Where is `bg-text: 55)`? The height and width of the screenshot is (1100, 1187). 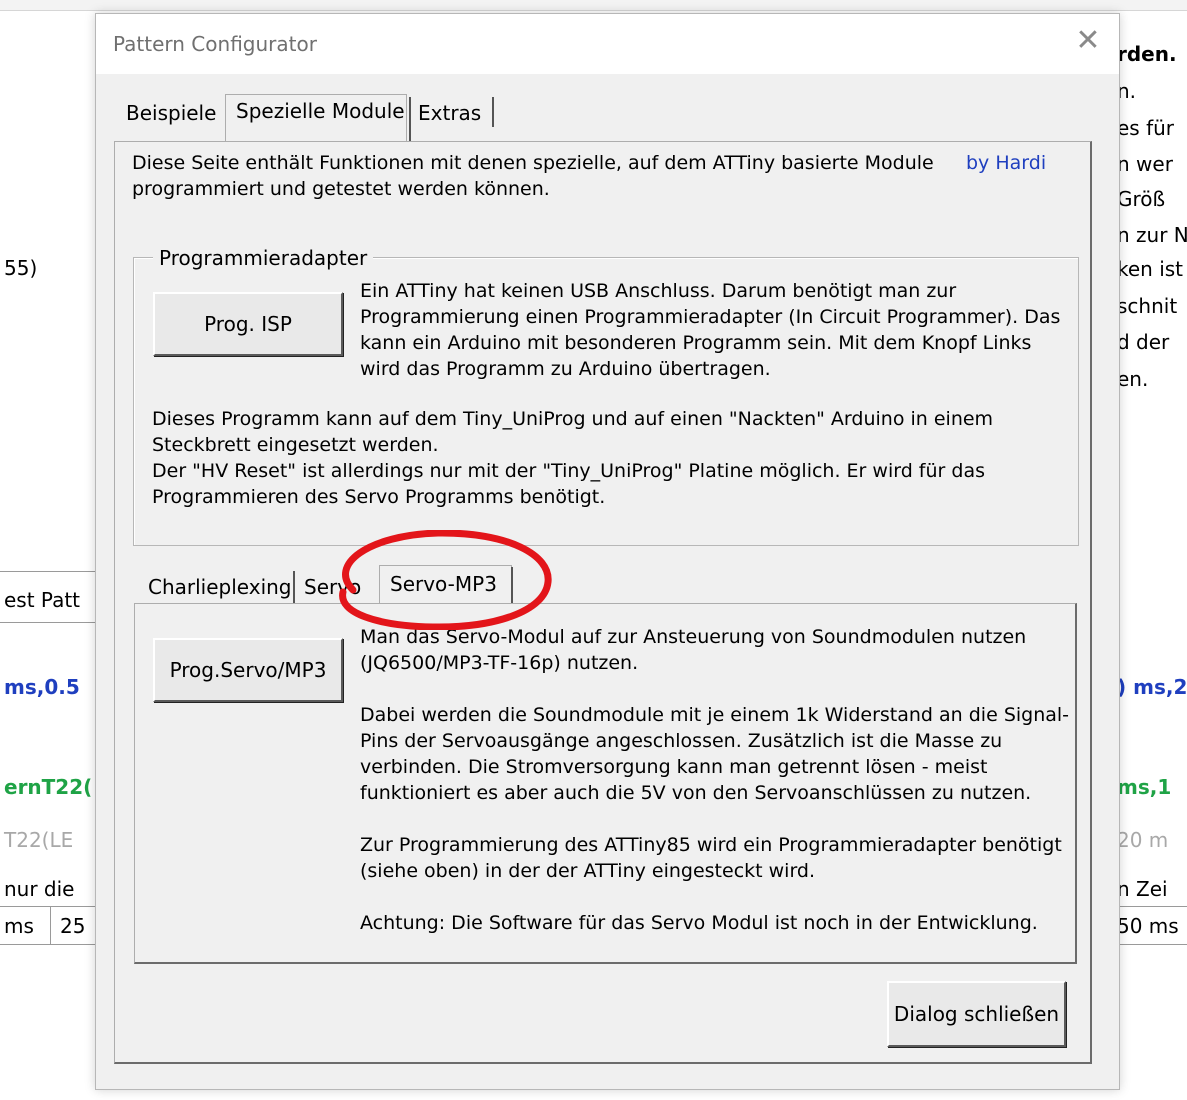 bg-text: 55) is located at coordinates (21, 268).